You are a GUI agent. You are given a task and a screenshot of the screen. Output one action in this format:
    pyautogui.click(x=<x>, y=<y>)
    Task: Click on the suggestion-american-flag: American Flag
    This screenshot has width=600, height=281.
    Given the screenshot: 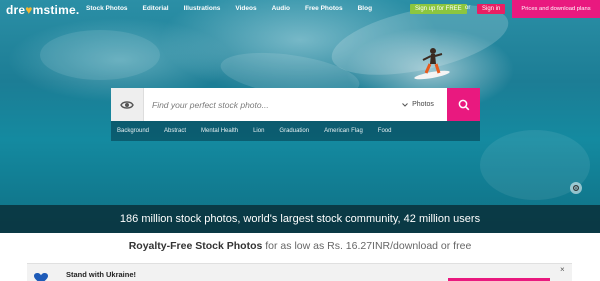 What is the action you would take?
    pyautogui.click(x=343, y=131)
    